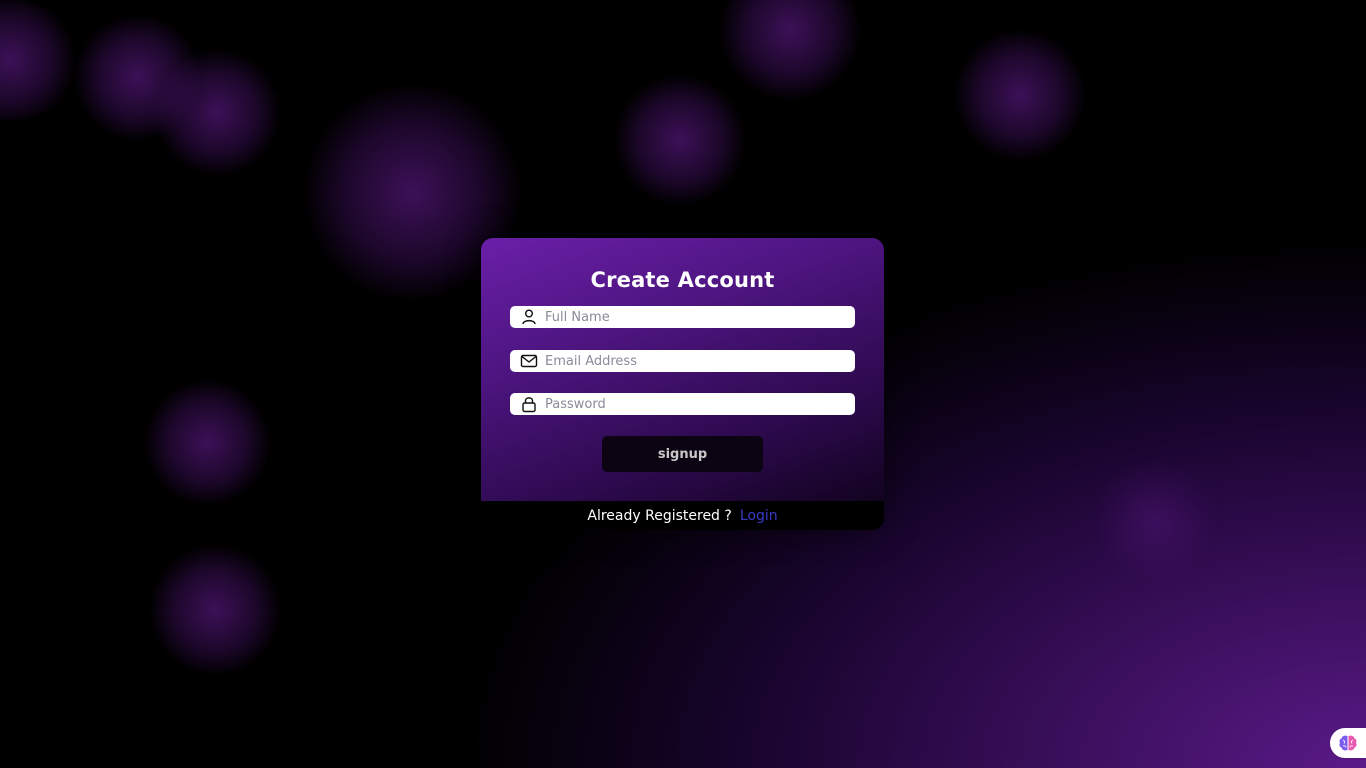 This screenshot has height=768, width=1366. Describe the element at coordinates (682, 280) in the screenshot. I see `form-title: Create Account` at that location.